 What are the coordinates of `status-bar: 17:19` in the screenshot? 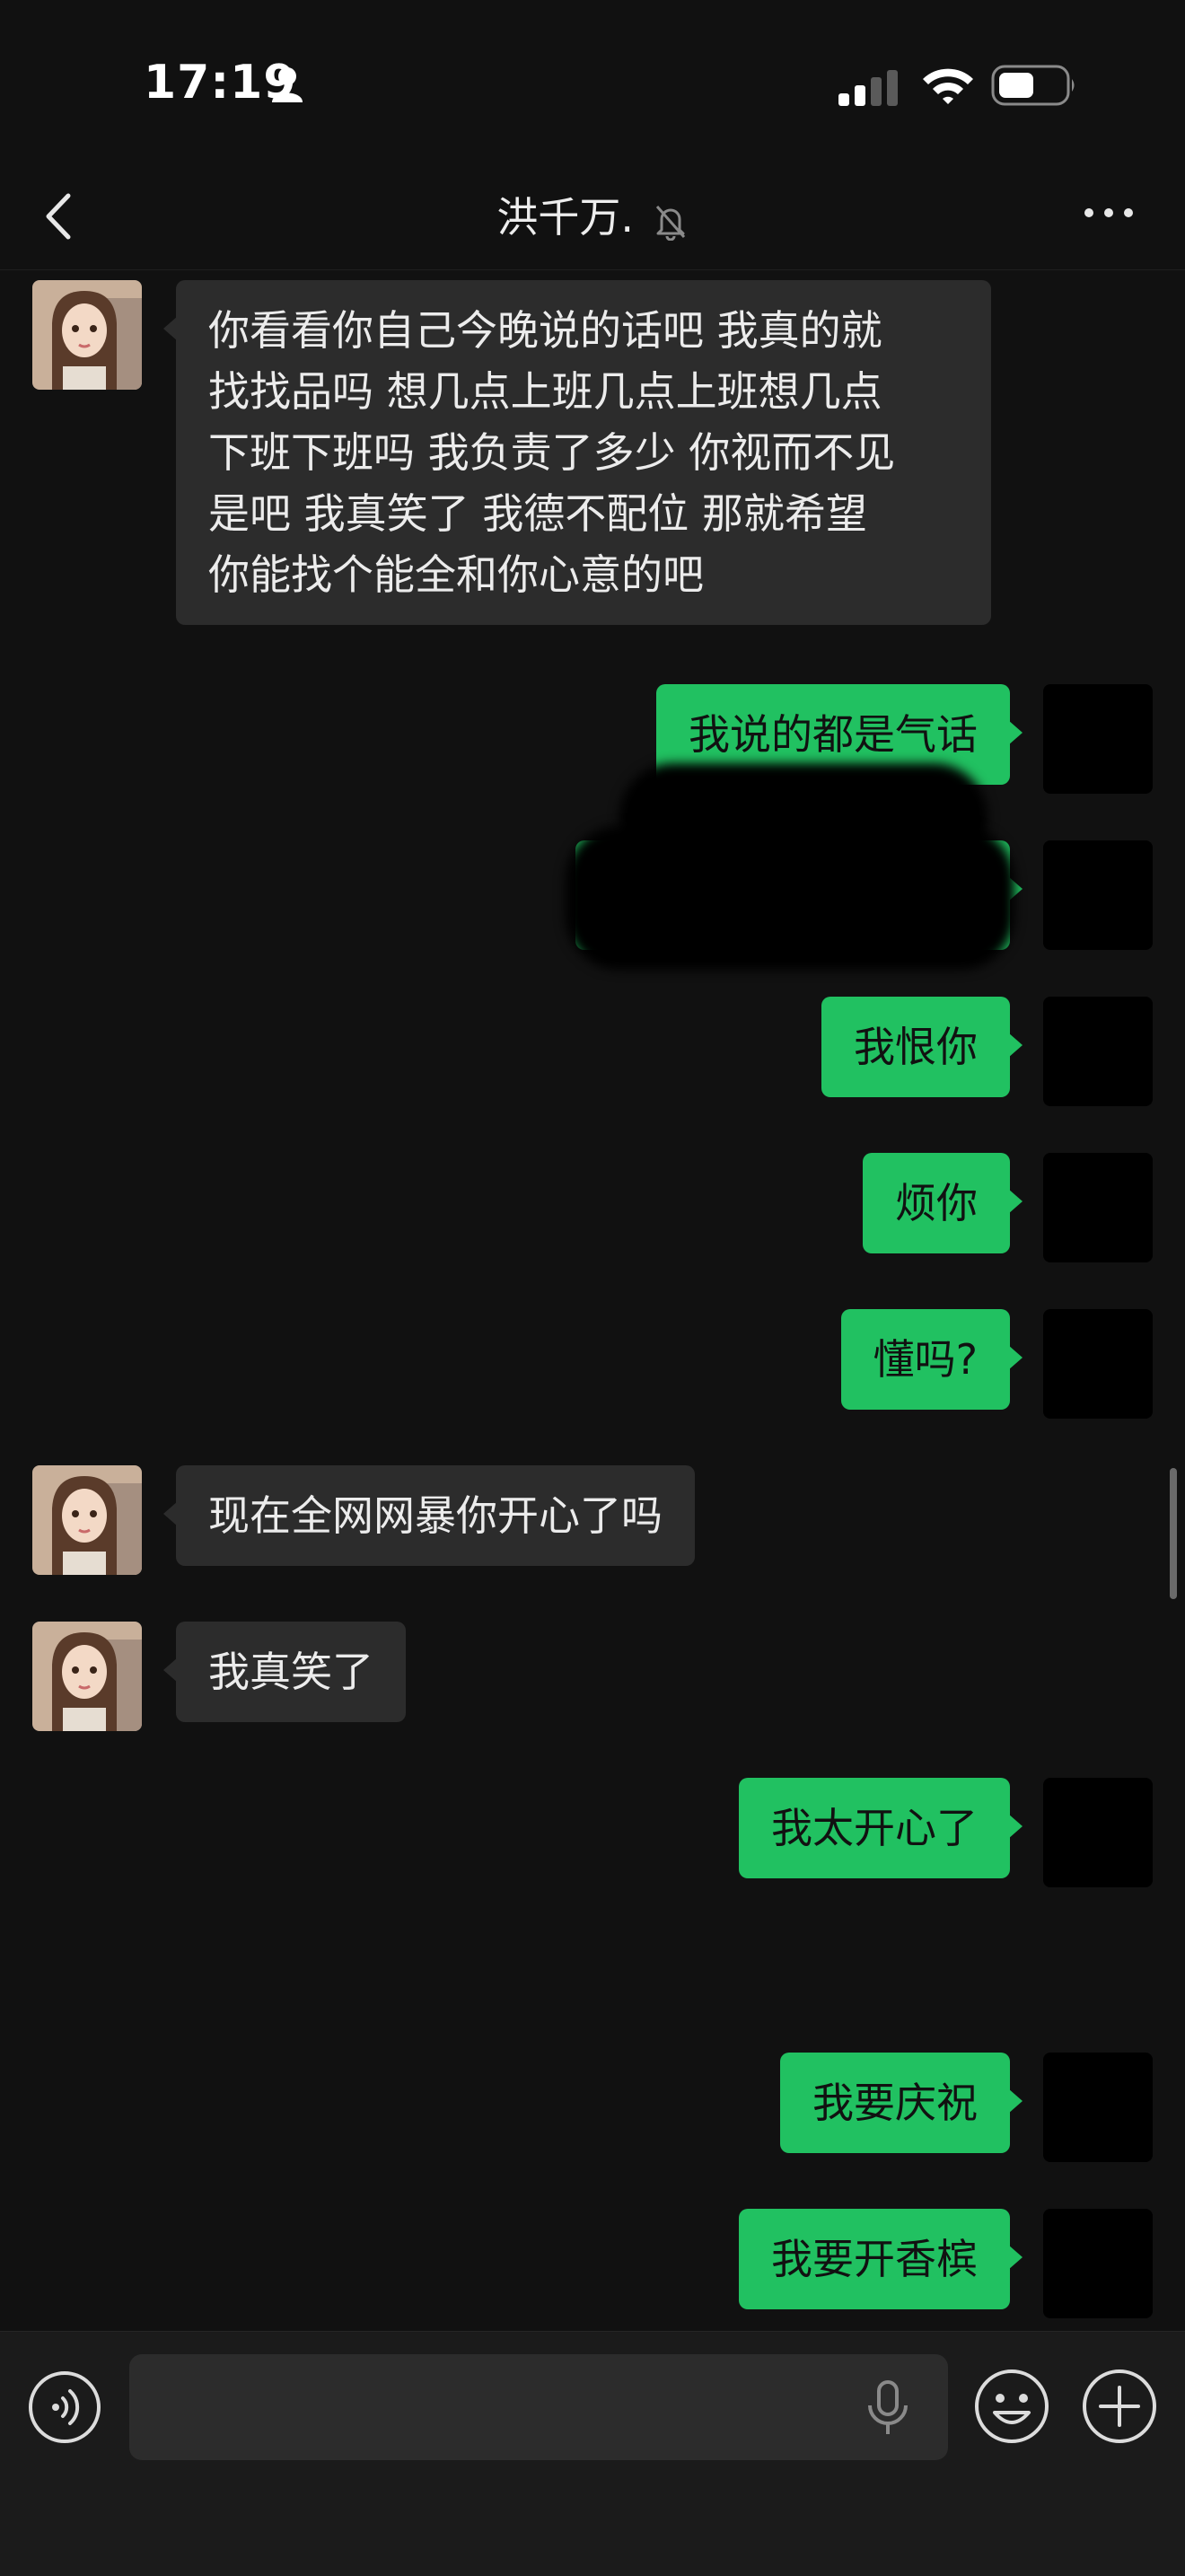 It's located at (592, 85).